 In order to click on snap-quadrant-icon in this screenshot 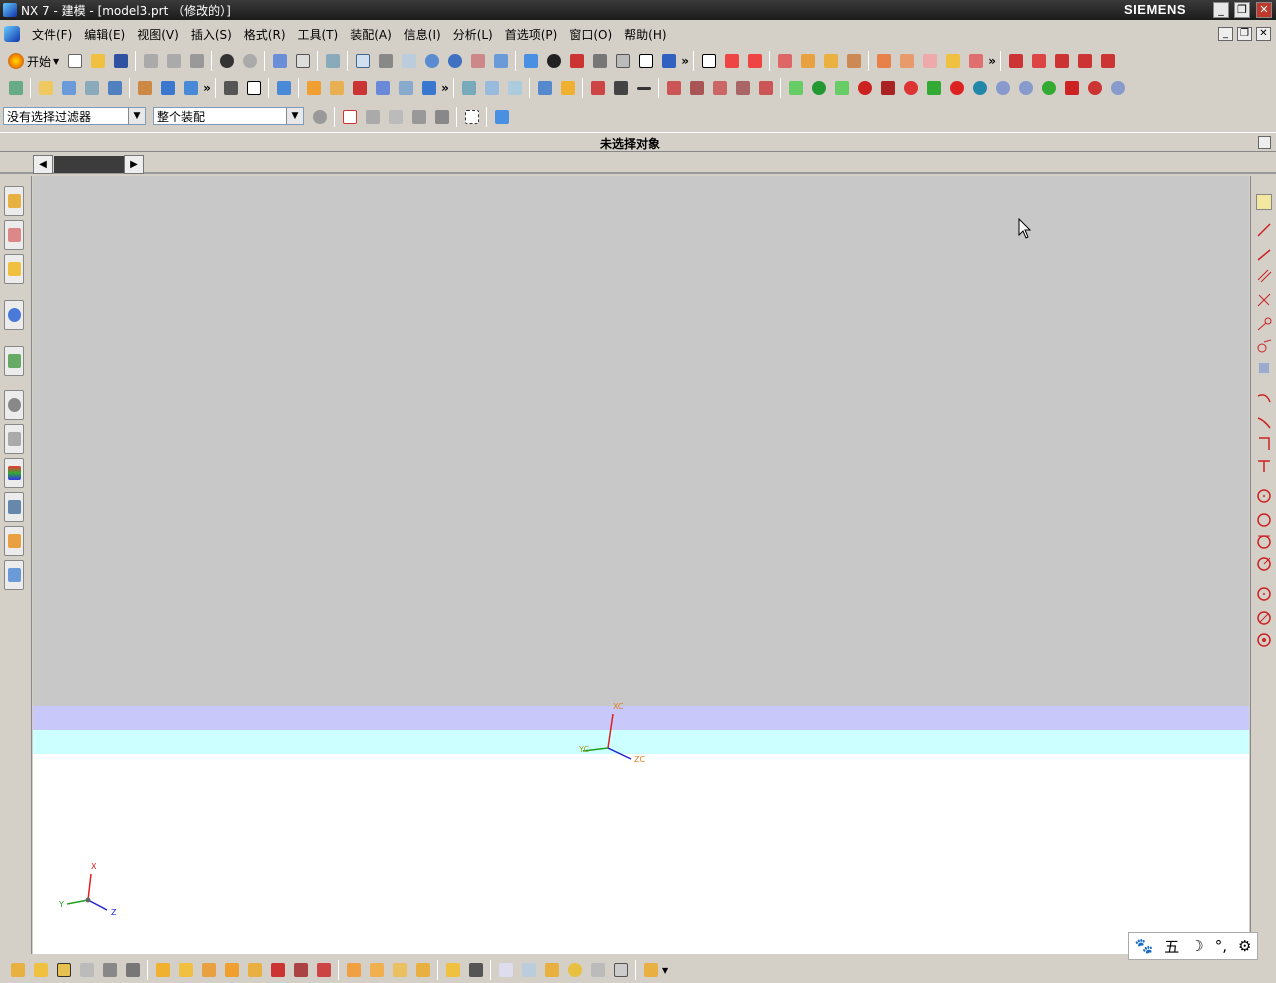, I will do `click(888, 88)`.